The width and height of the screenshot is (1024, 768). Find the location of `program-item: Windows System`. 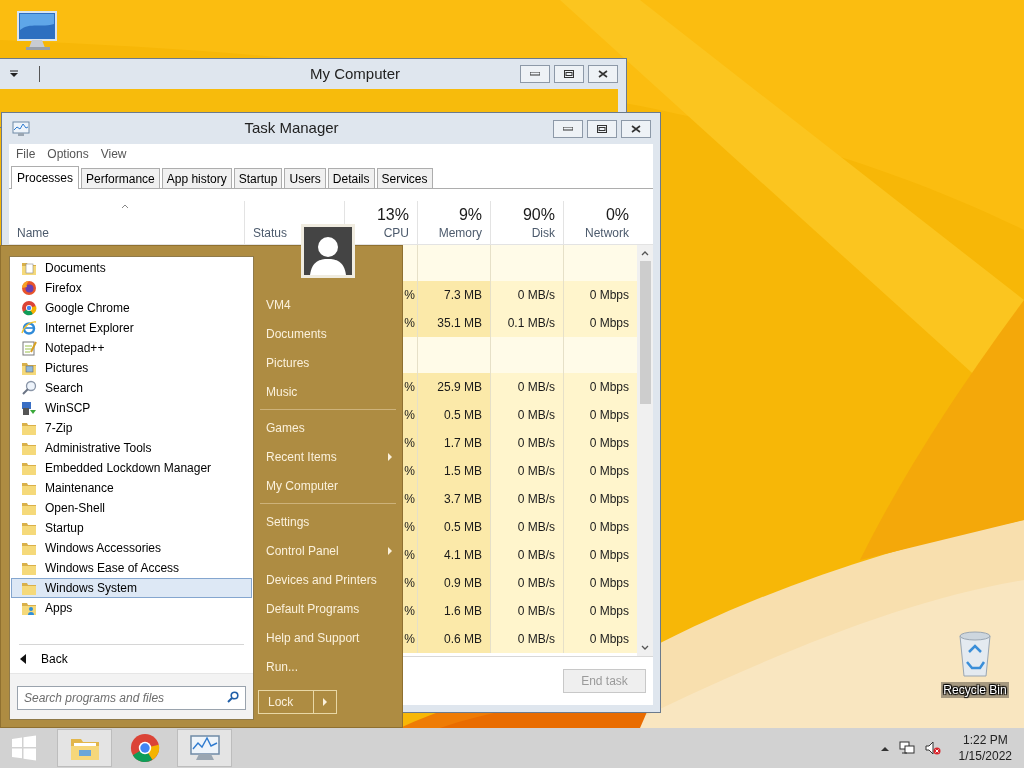

program-item: Windows System is located at coordinates (131, 588).